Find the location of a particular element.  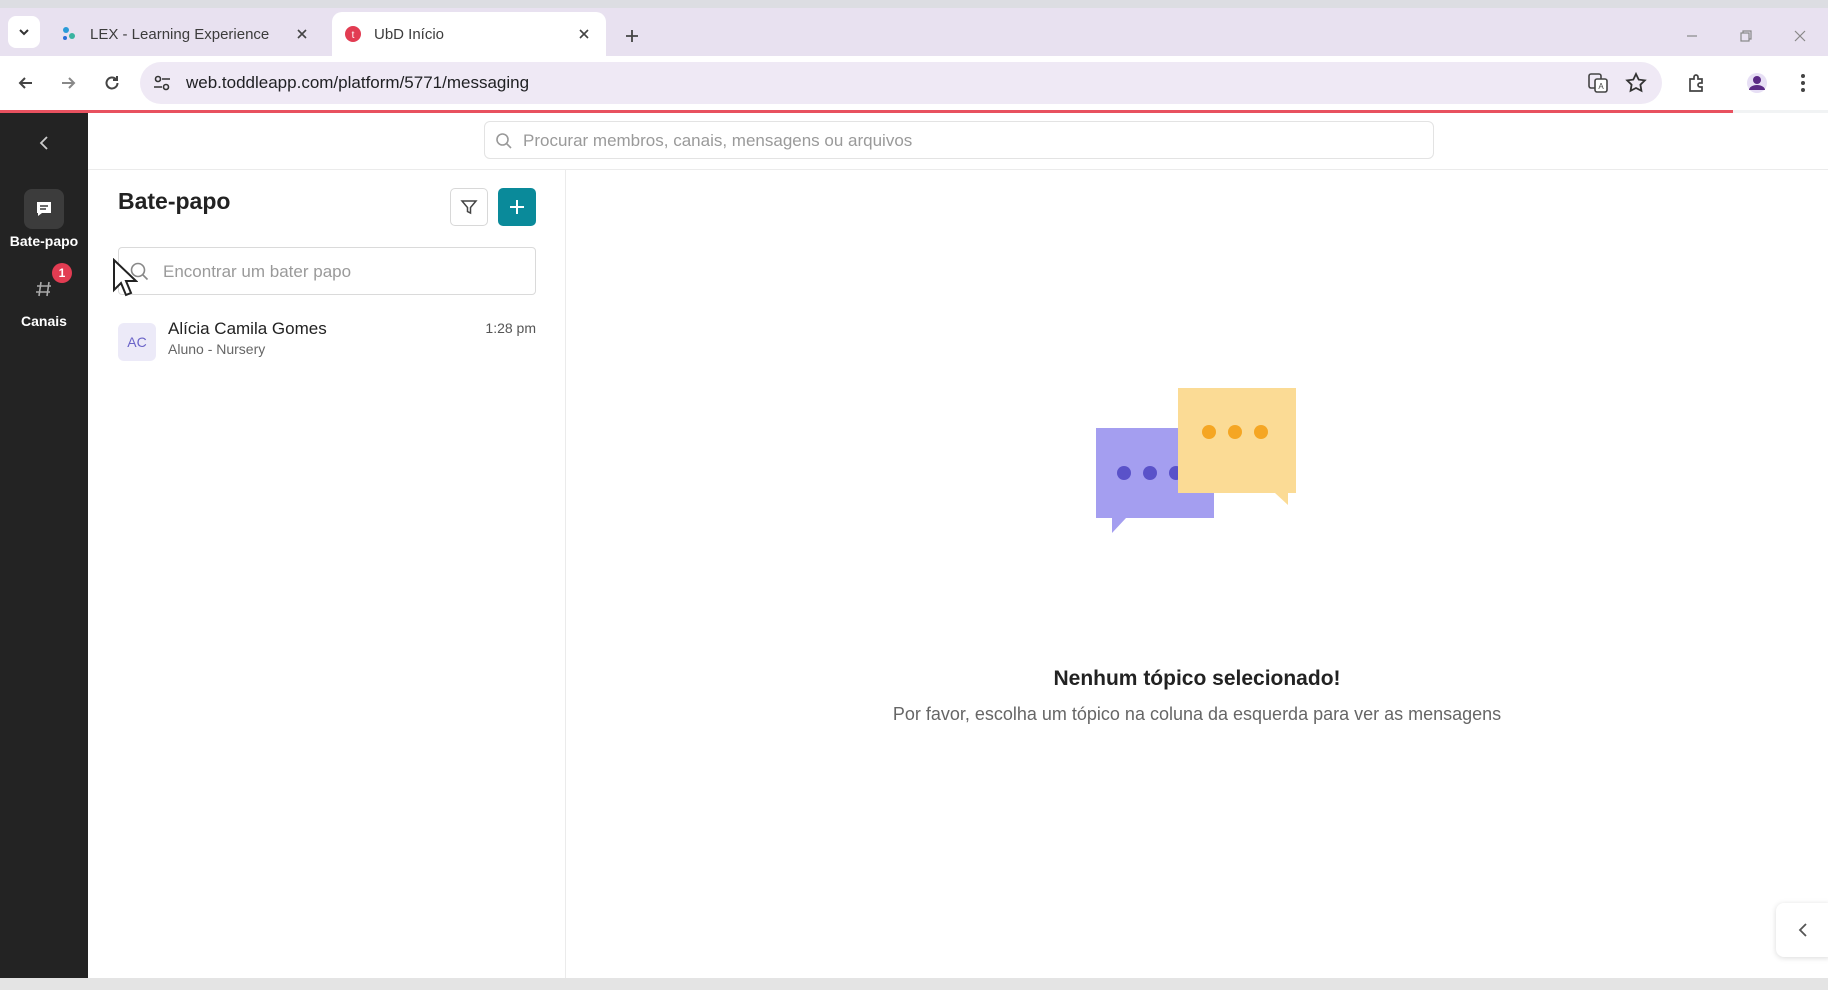

arrow-left-icon is located at coordinates (25, 83).